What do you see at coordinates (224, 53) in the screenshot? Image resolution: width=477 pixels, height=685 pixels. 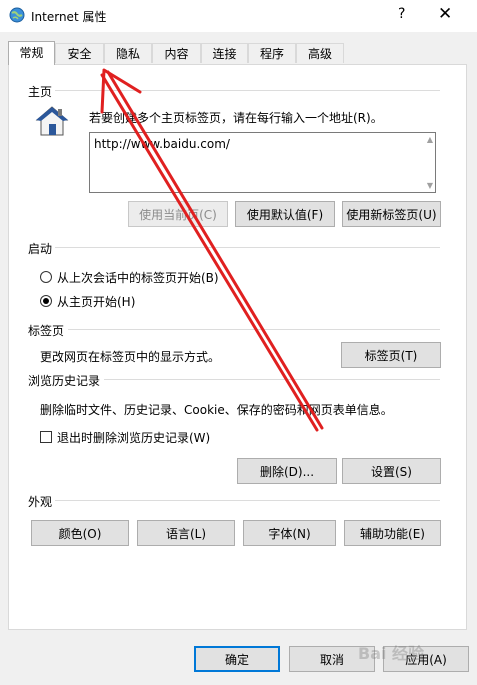 I see `tab-connections: 连接` at bounding box center [224, 53].